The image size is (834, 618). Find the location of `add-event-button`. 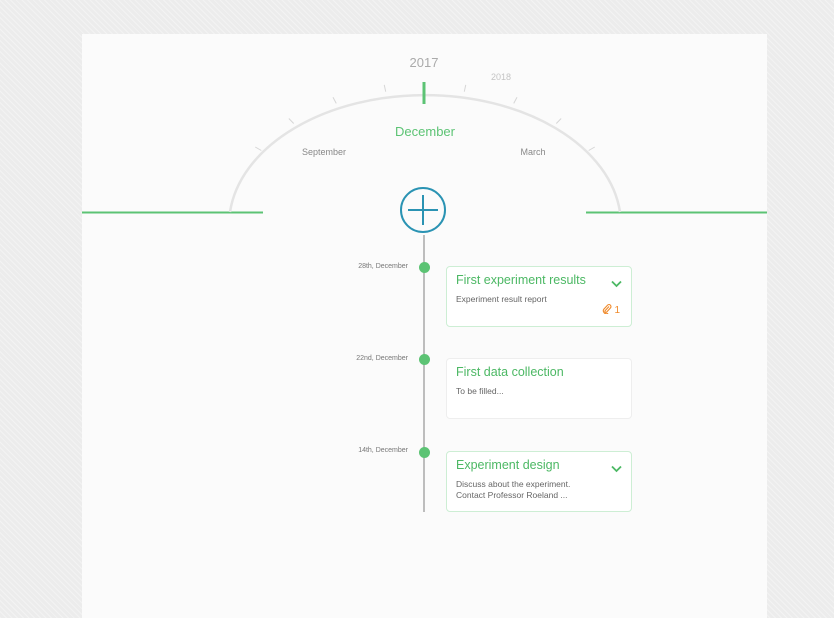

add-event-button is located at coordinates (423, 210).